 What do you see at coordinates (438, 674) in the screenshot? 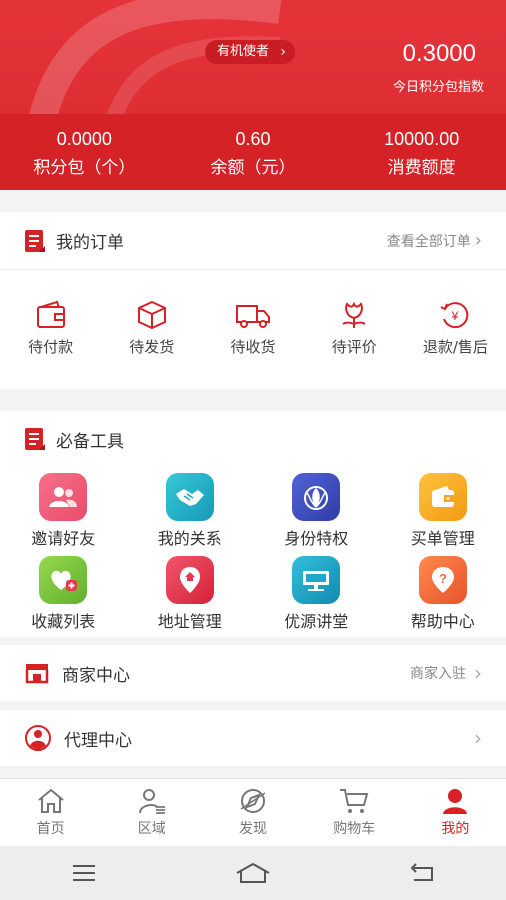
I see `merchant-join-label: 商家入驻` at bounding box center [438, 674].